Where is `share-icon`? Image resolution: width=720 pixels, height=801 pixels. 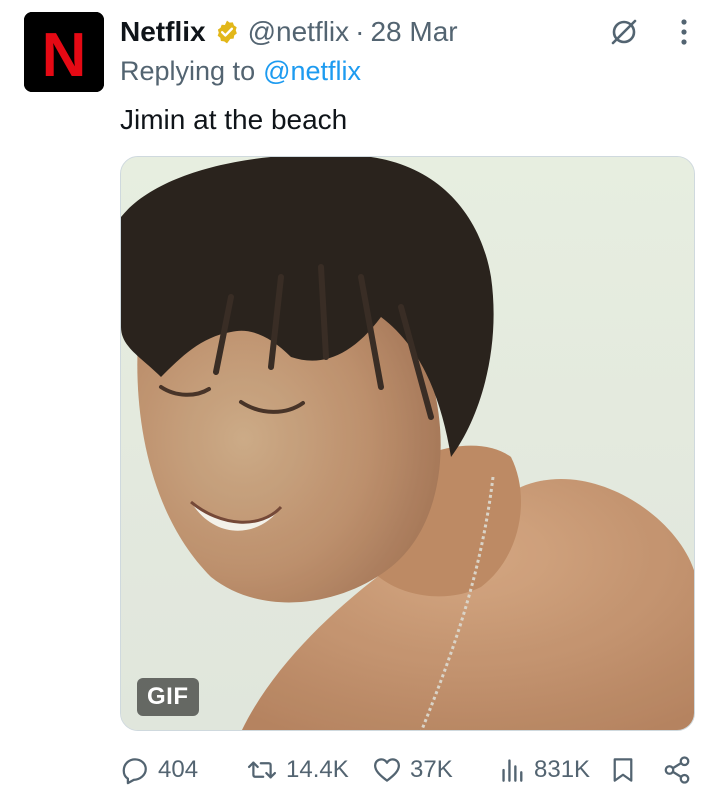 share-icon is located at coordinates (677, 770).